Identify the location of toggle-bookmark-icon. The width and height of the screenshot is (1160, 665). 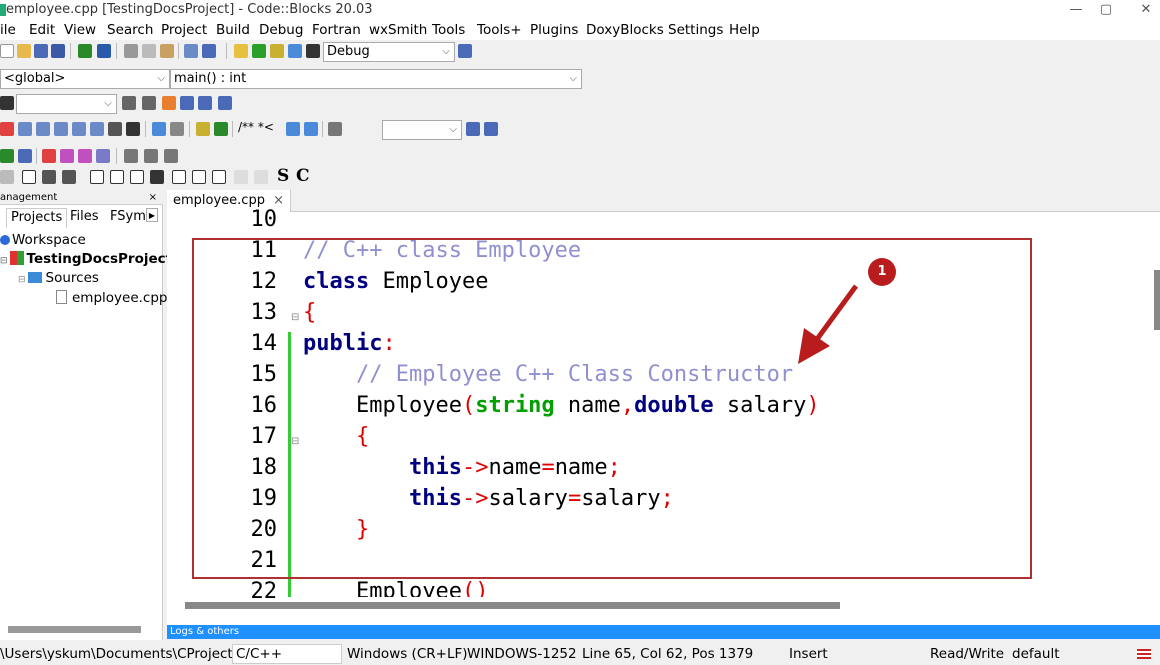
(49, 156).